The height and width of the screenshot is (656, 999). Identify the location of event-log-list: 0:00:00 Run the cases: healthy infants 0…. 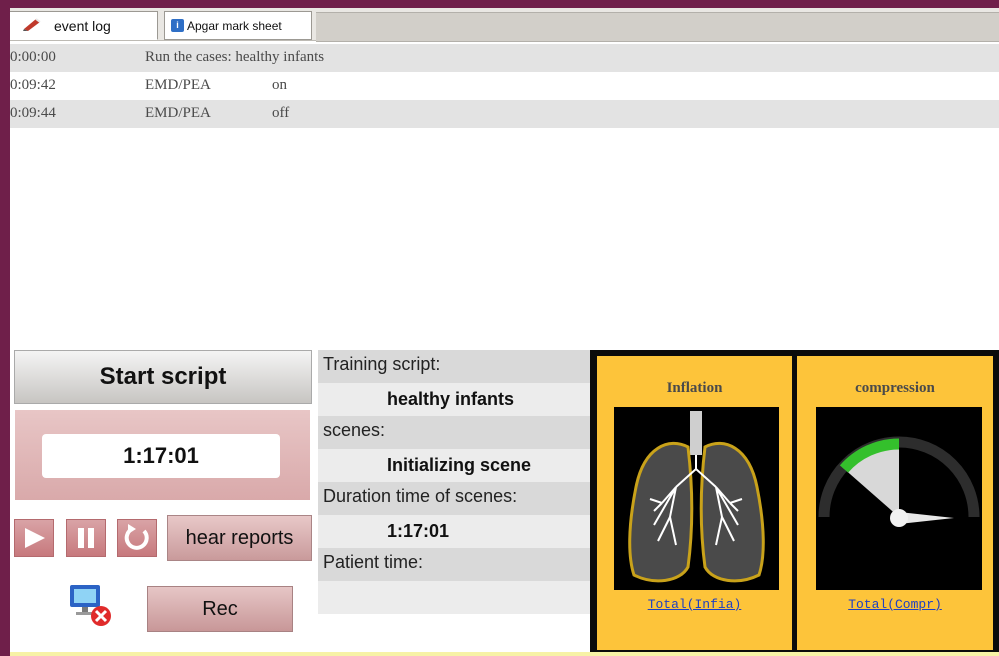
(504, 86).